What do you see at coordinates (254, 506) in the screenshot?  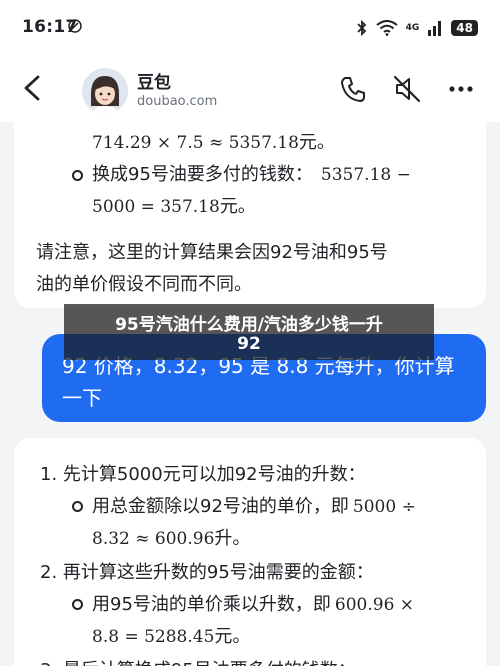 I see `list-item: 用总金额除以92号油的单价，即 5000 ÷` at bounding box center [254, 506].